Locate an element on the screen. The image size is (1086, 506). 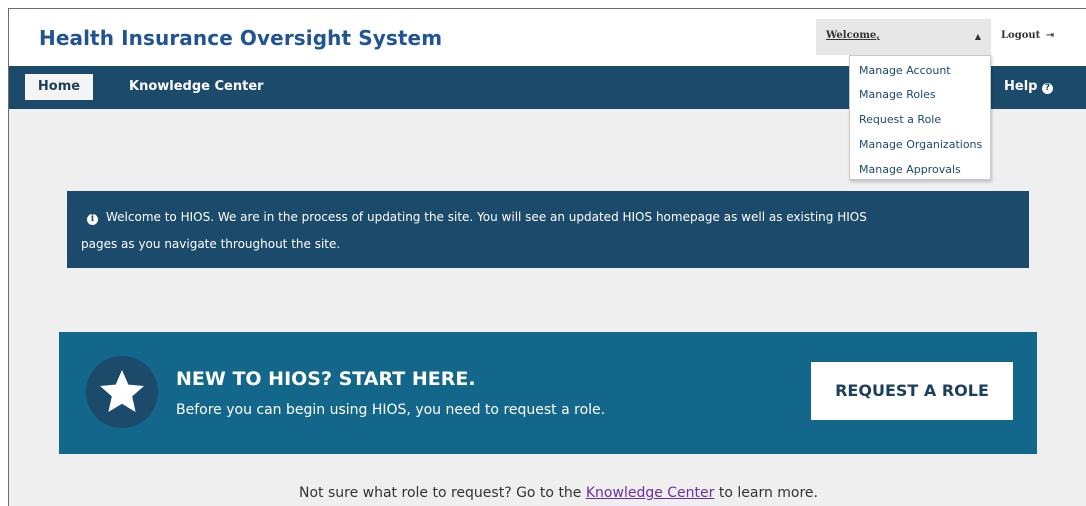
request-role-button: REQUEST A ROLE is located at coordinates (912, 391).